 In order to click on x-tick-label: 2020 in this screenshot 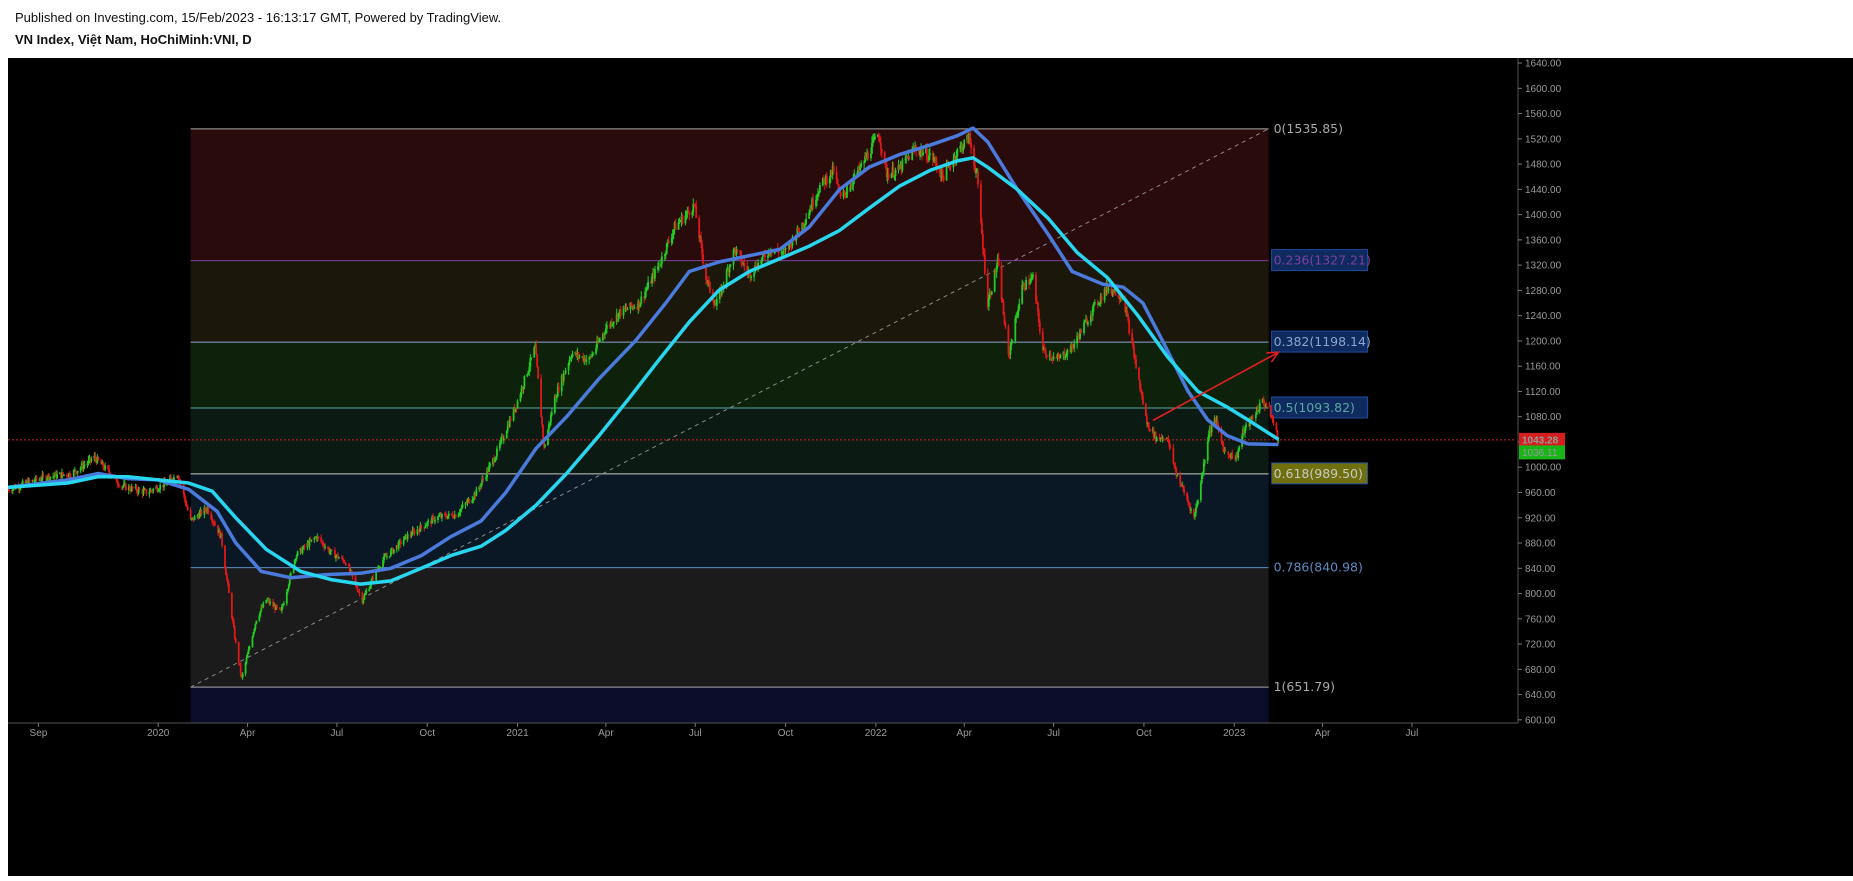, I will do `click(158, 733)`.